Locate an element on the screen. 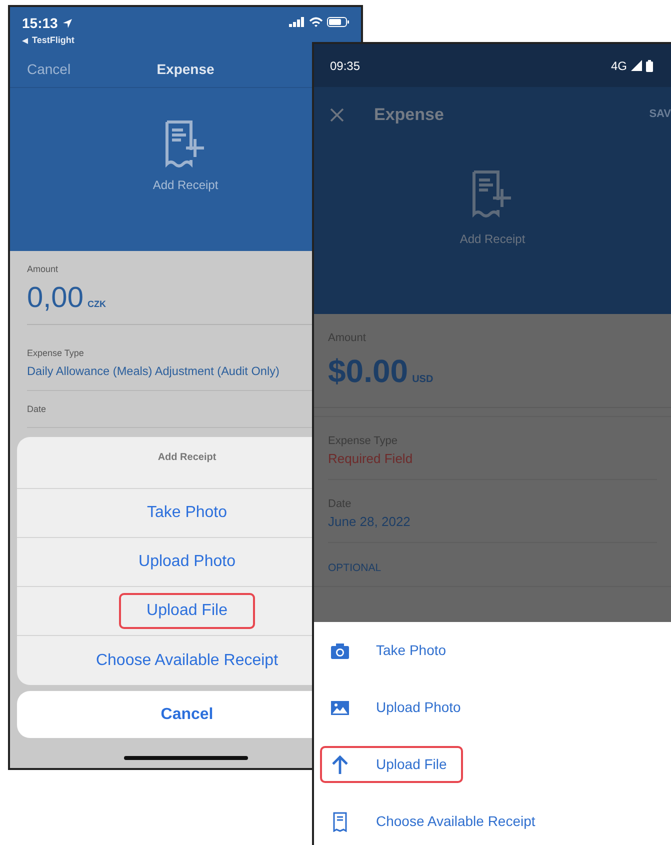 The height and width of the screenshot is (845, 671). location-arrow-icon is located at coordinates (67, 23).